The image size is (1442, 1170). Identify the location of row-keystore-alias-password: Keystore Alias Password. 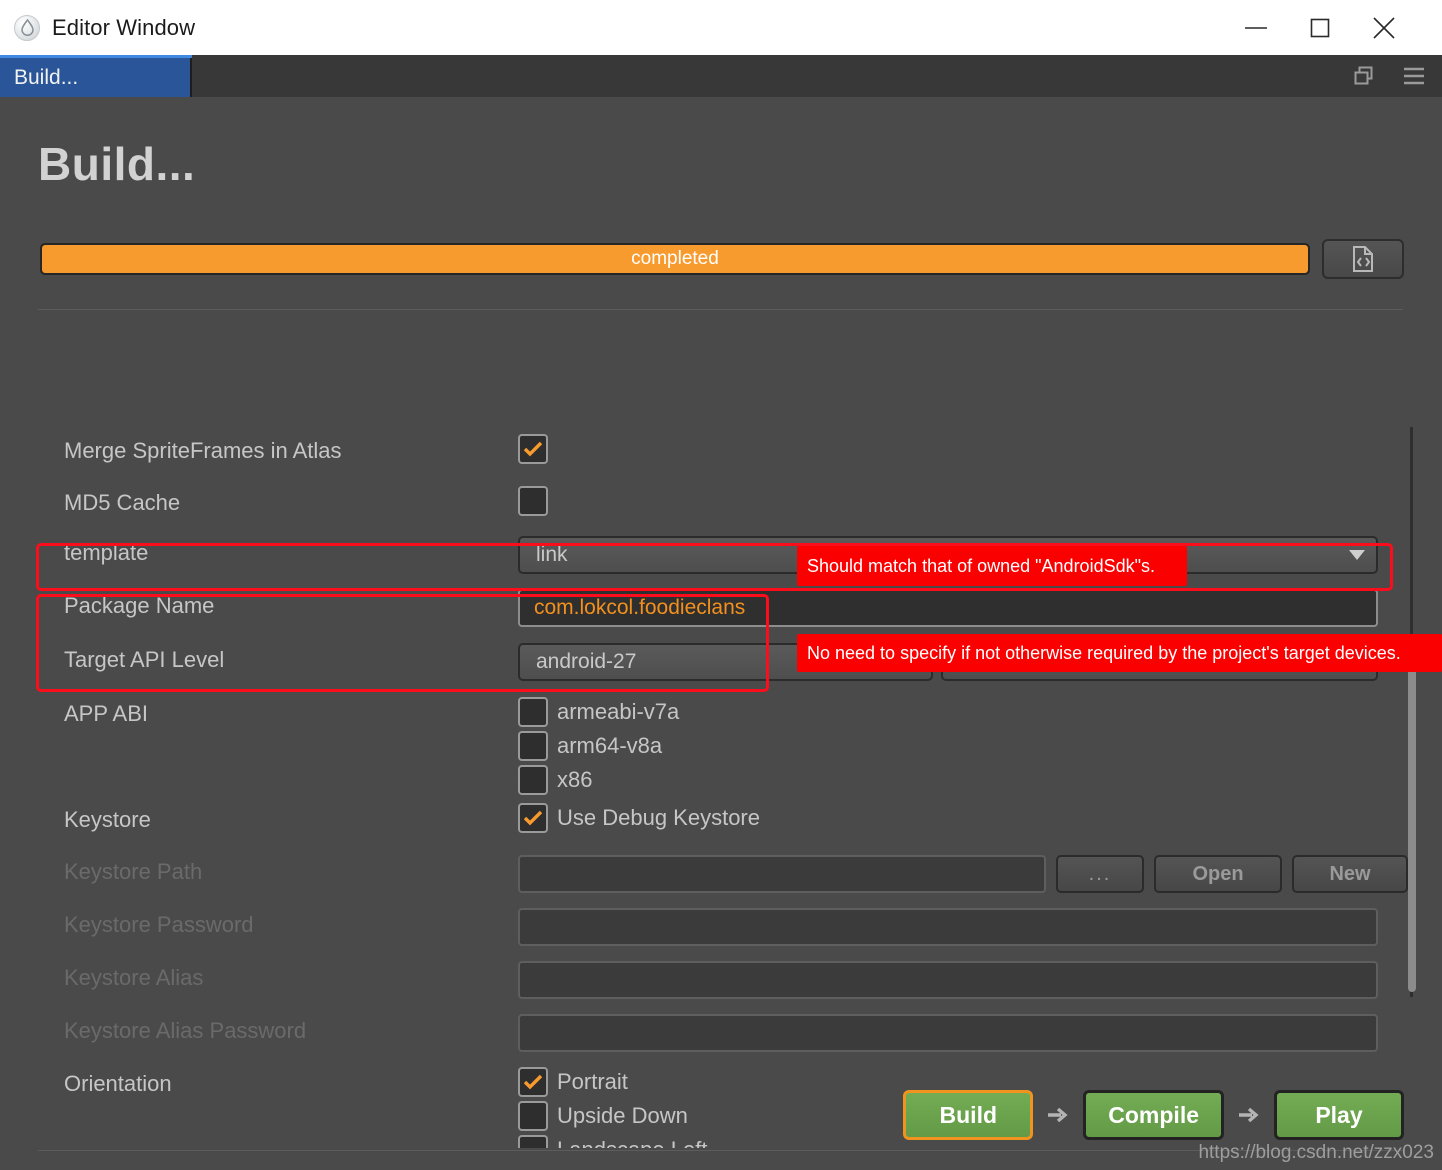
(720, 1033).